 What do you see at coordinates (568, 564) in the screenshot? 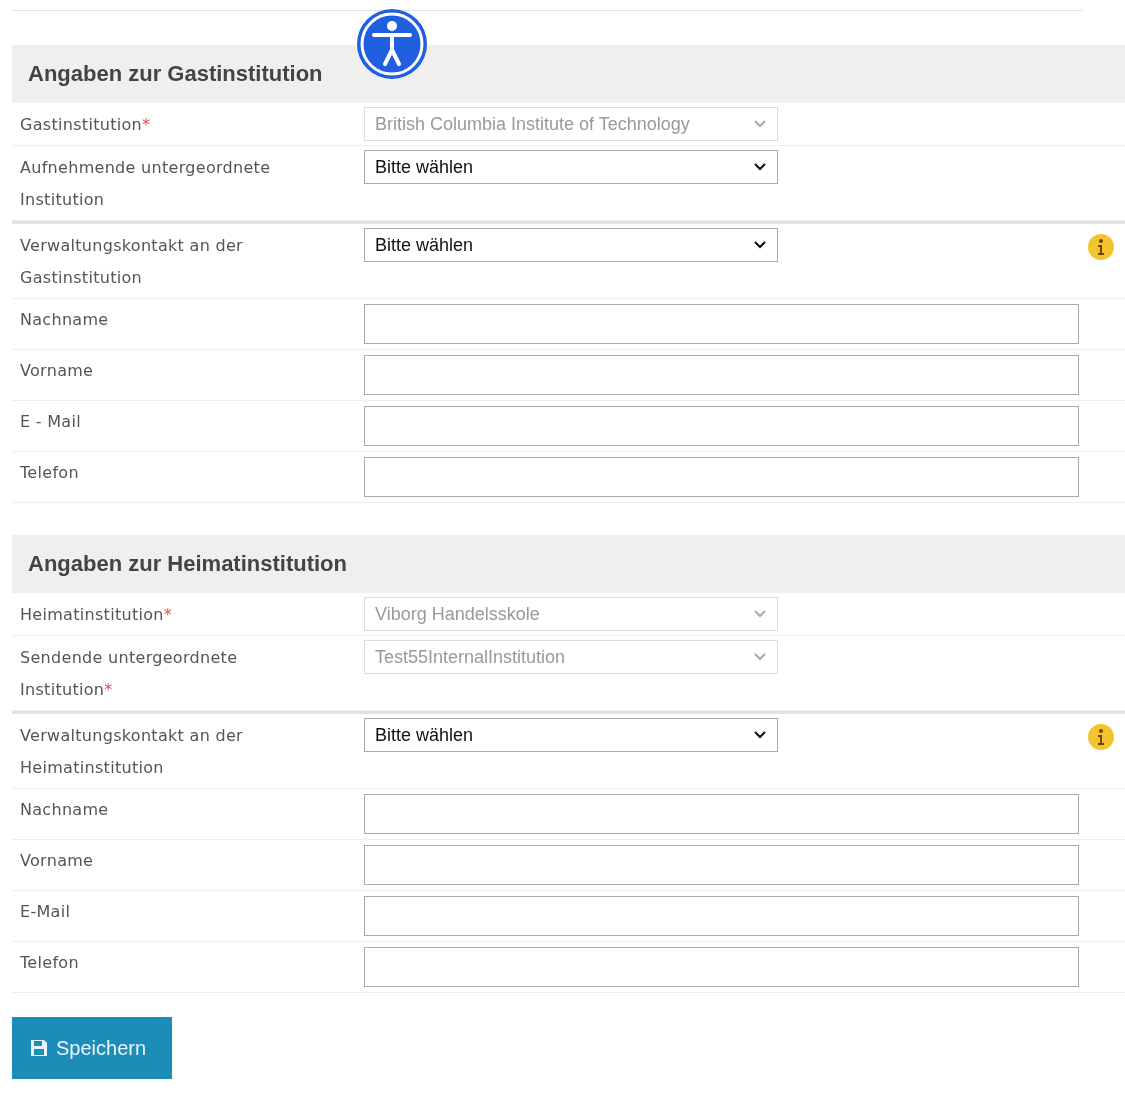
I see `section-heading: Angaben zur Heimatinstitution` at bounding box center [568, 564].